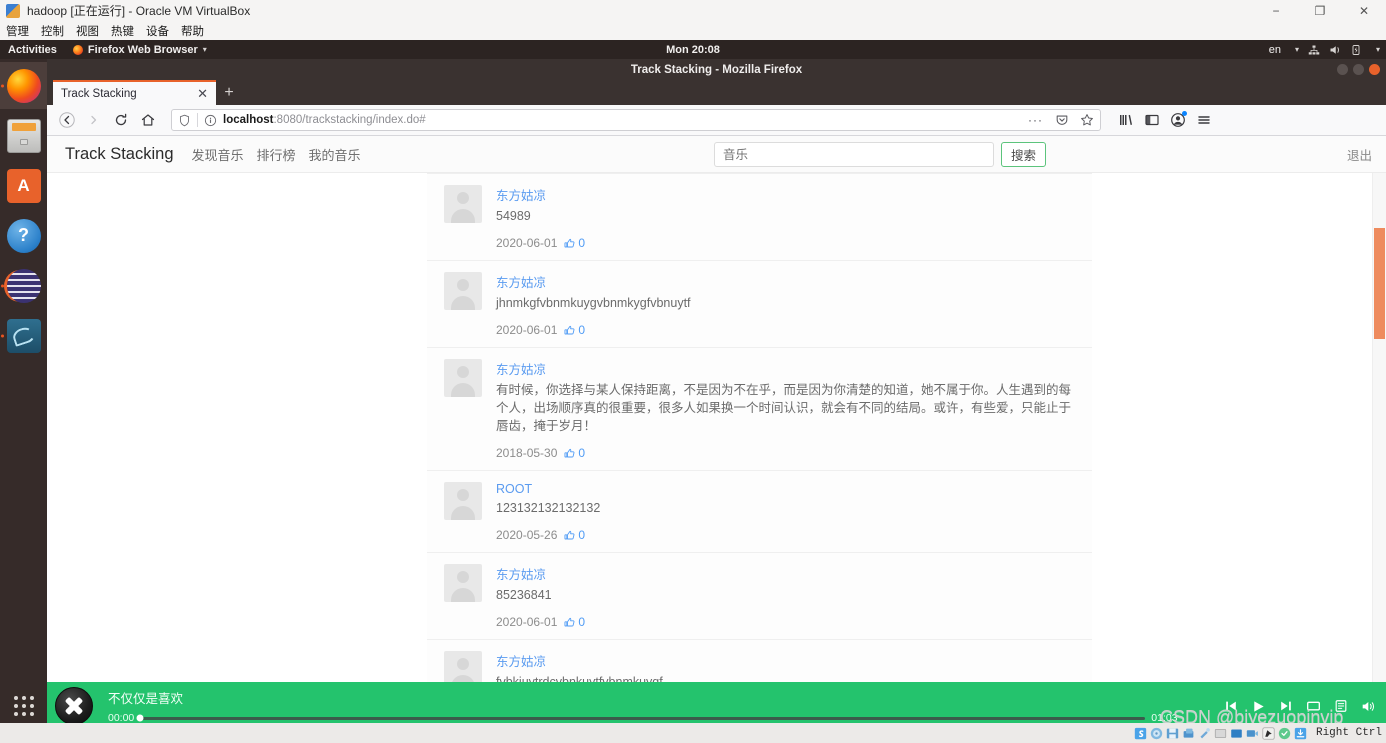 This screenshot has height=743, width=1386. Describe the element at coordinates (641, 718) in the screenshot. I see `player-progress-bar` at that location.